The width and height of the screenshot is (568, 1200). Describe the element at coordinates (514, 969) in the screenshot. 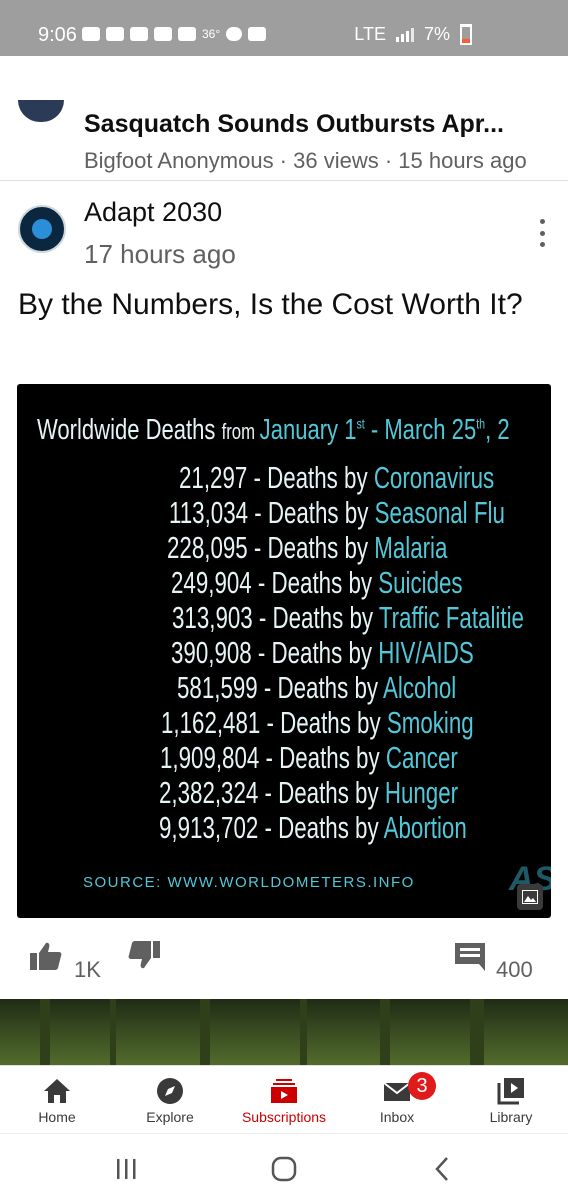

I see `comment-count: 400` at that location.